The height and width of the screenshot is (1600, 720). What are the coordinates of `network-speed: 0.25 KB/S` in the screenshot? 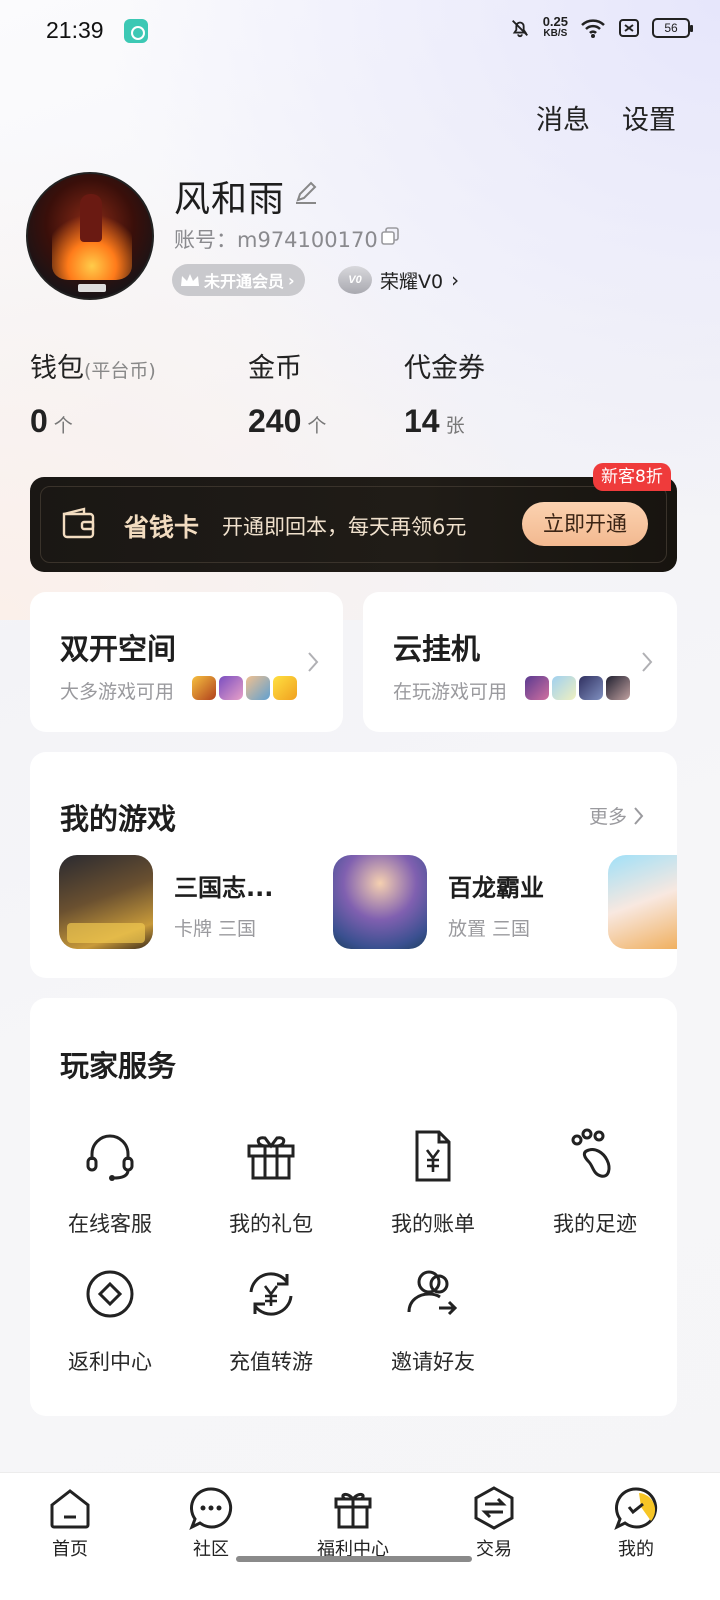 It's located at (555, 27).